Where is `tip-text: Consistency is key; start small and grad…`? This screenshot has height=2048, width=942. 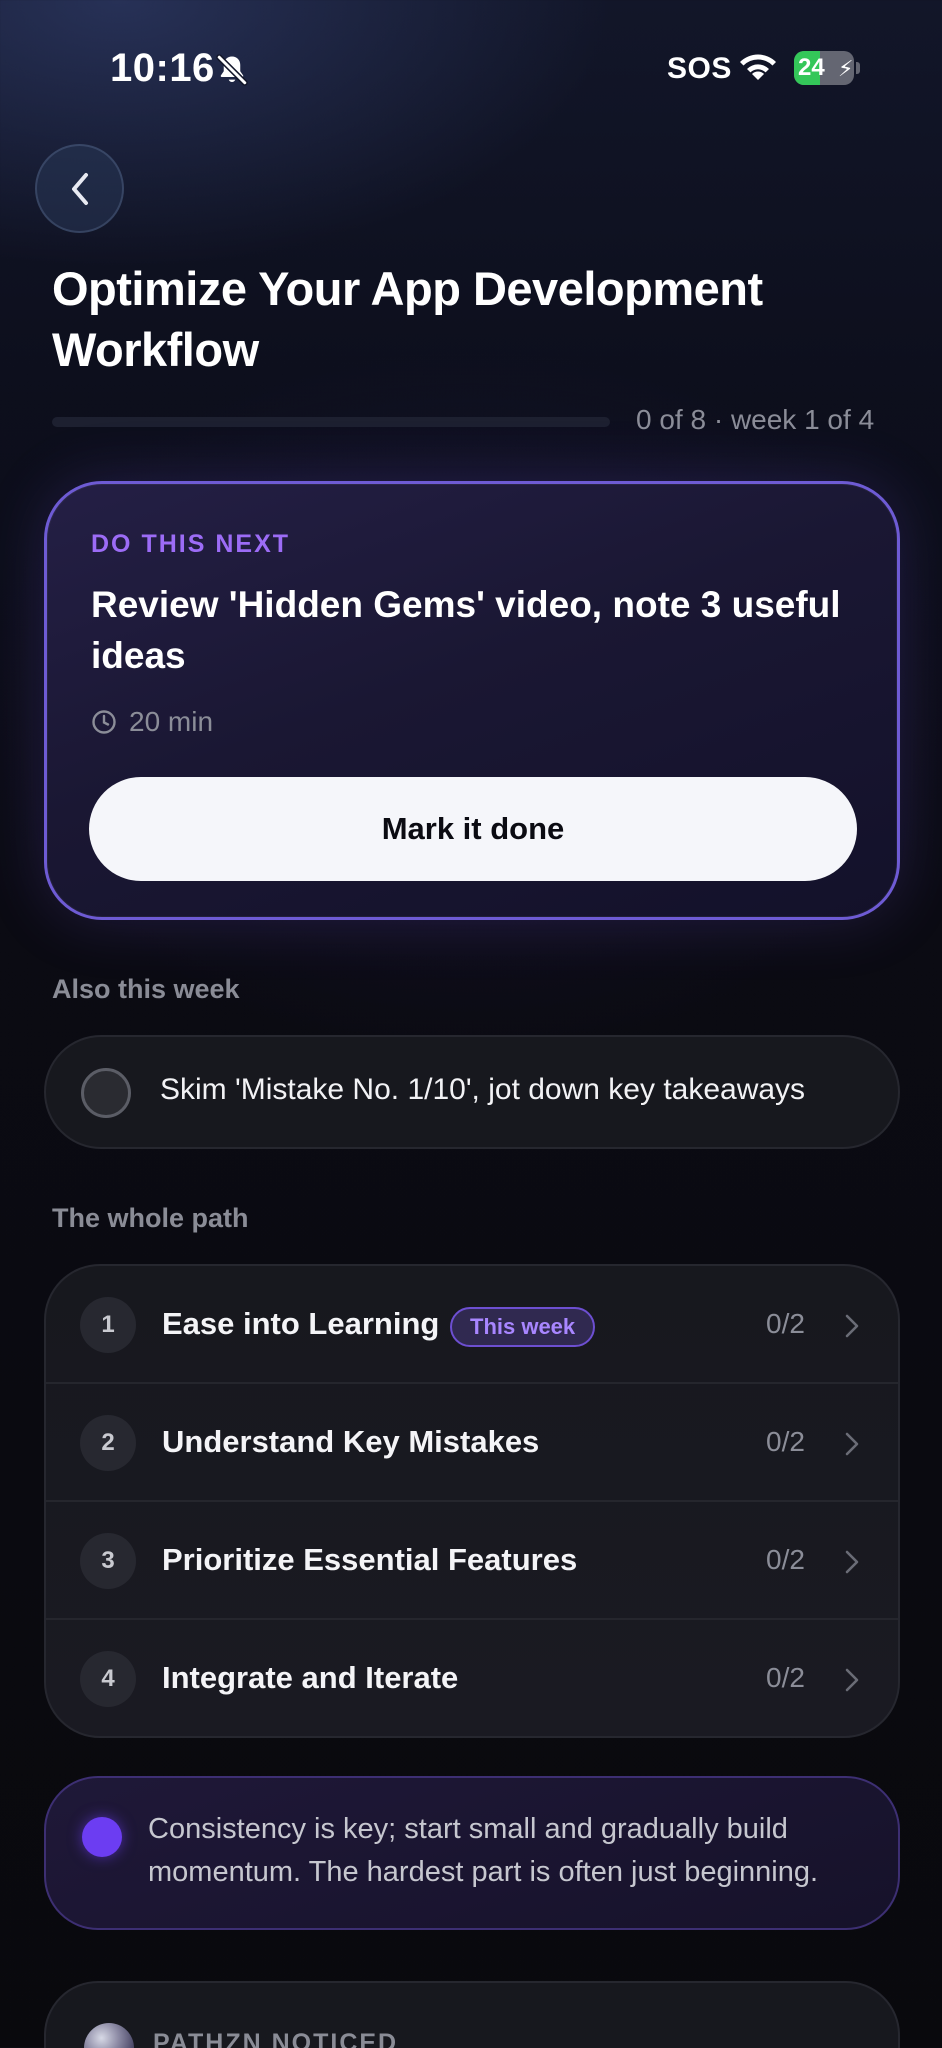
tip-text: Consistency is key; start small and grad… is located at coordinates (483, 1850).